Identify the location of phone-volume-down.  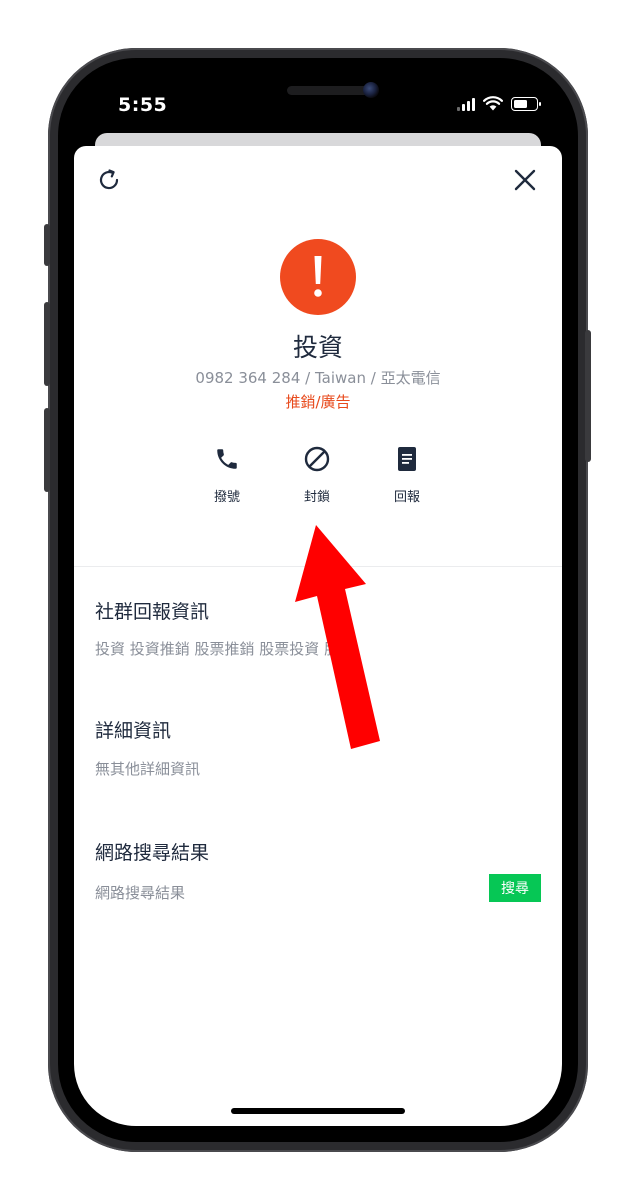
(47, 450).